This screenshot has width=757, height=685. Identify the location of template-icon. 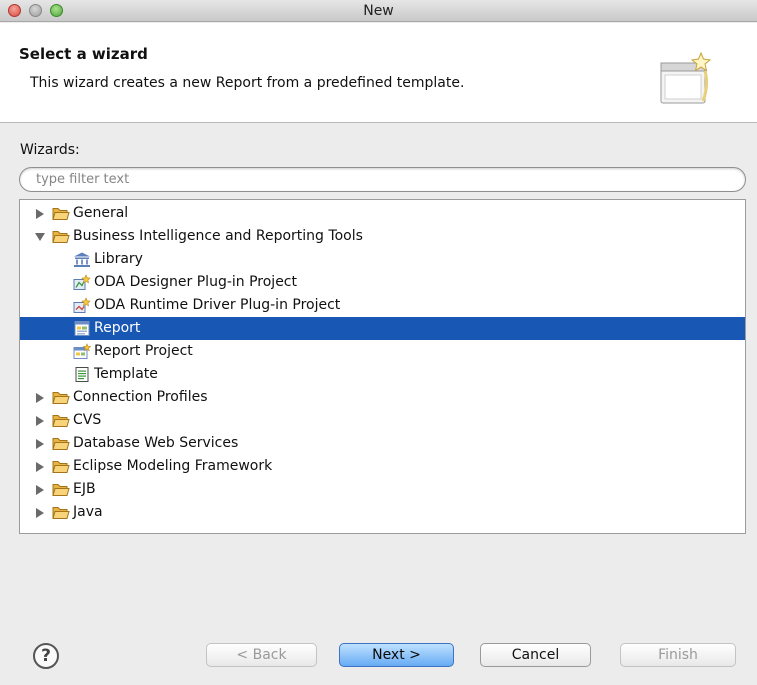
(82, 374).